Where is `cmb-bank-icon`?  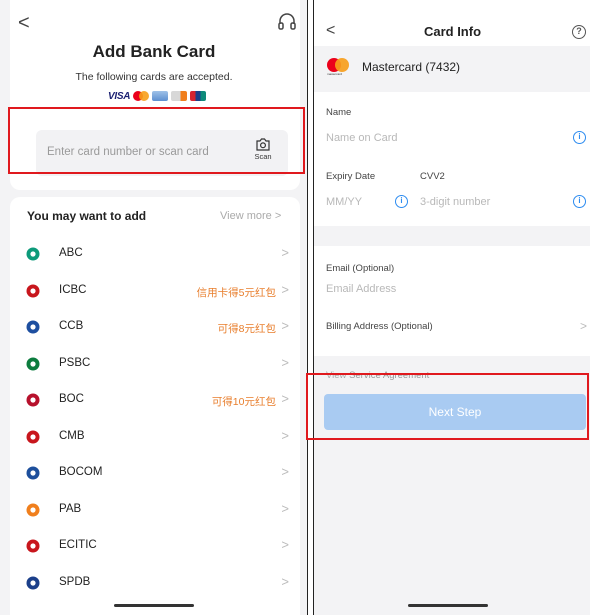
cmb-bank-icon is located at coordinates (33, 437).